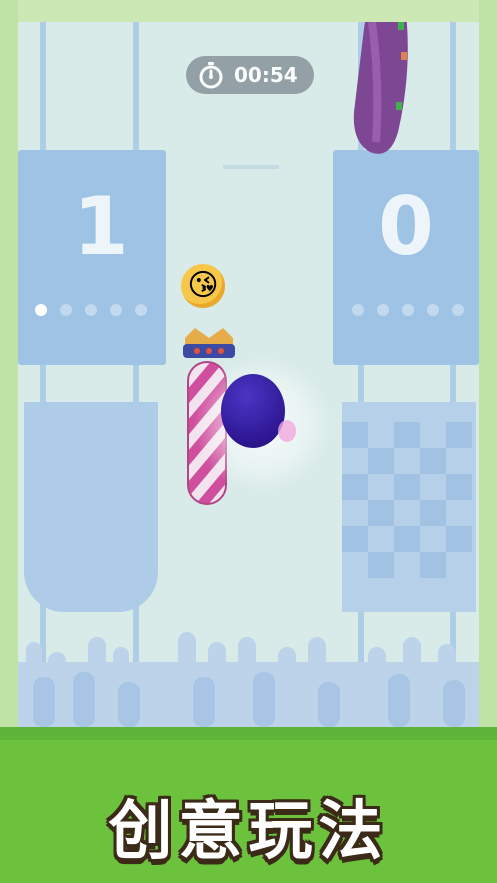 This screenshot has height=883, width=497. I want to click on player-nametag, so click(251, 167).